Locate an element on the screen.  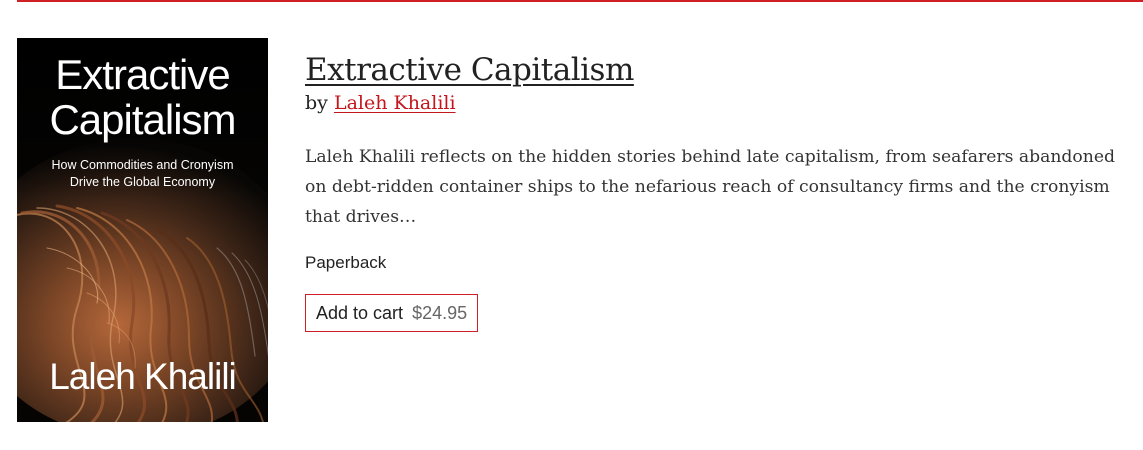
cover-title-line-1: Extractive is located at coordinates (142, 74).